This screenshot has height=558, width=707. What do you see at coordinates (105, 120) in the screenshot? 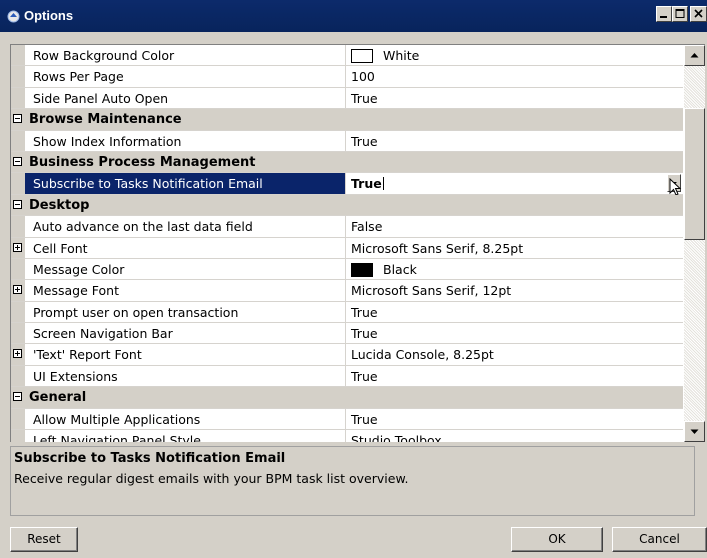
I see `category-label: Browse Maintenance` at bounding box center [105, 120].